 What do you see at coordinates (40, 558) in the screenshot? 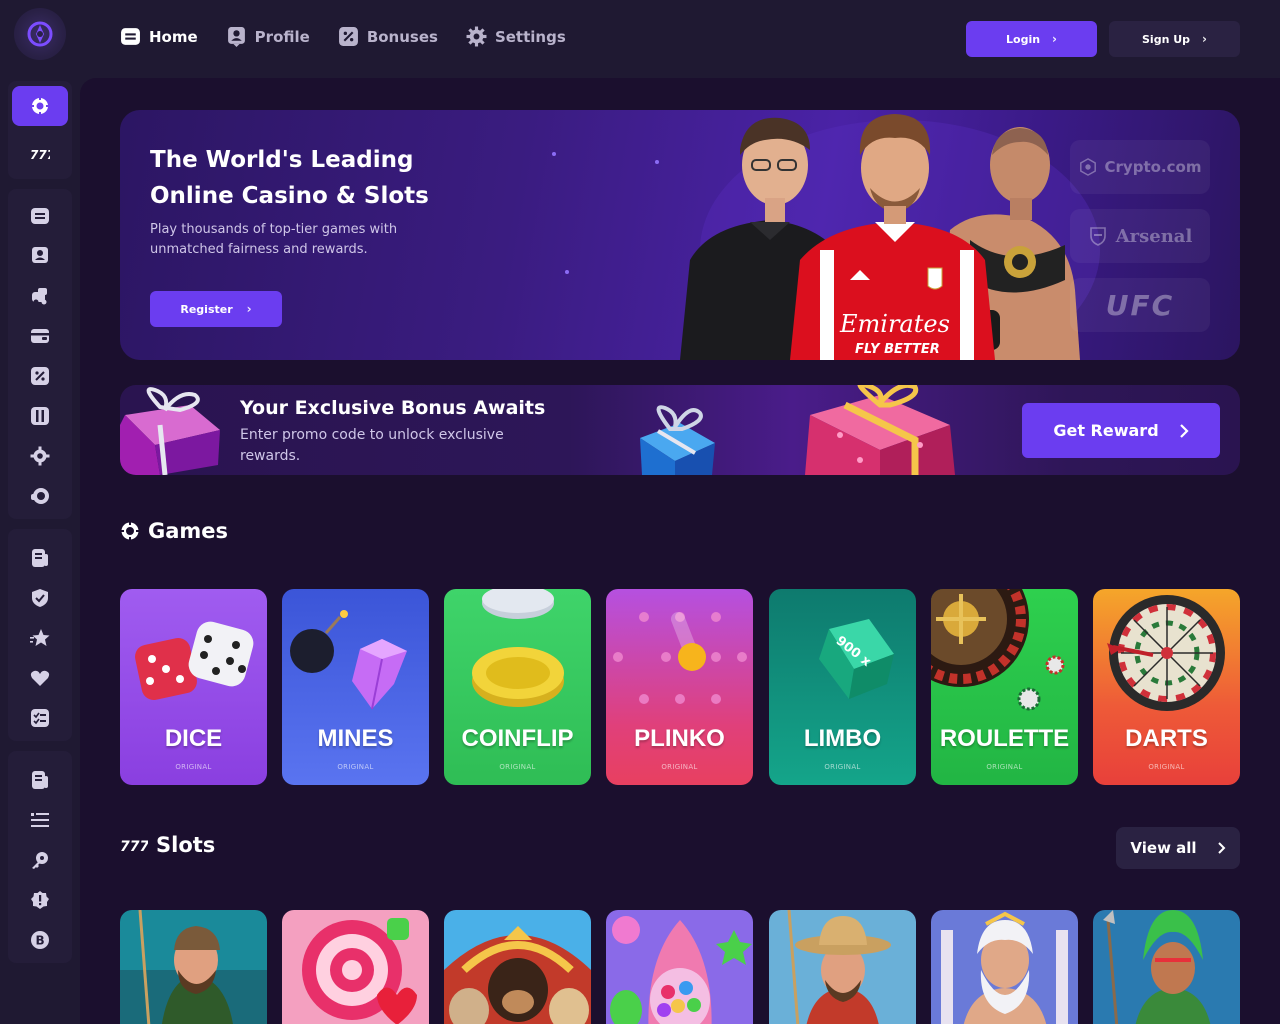
I see `sidebar-item-news` at bounding box center [40, 558].